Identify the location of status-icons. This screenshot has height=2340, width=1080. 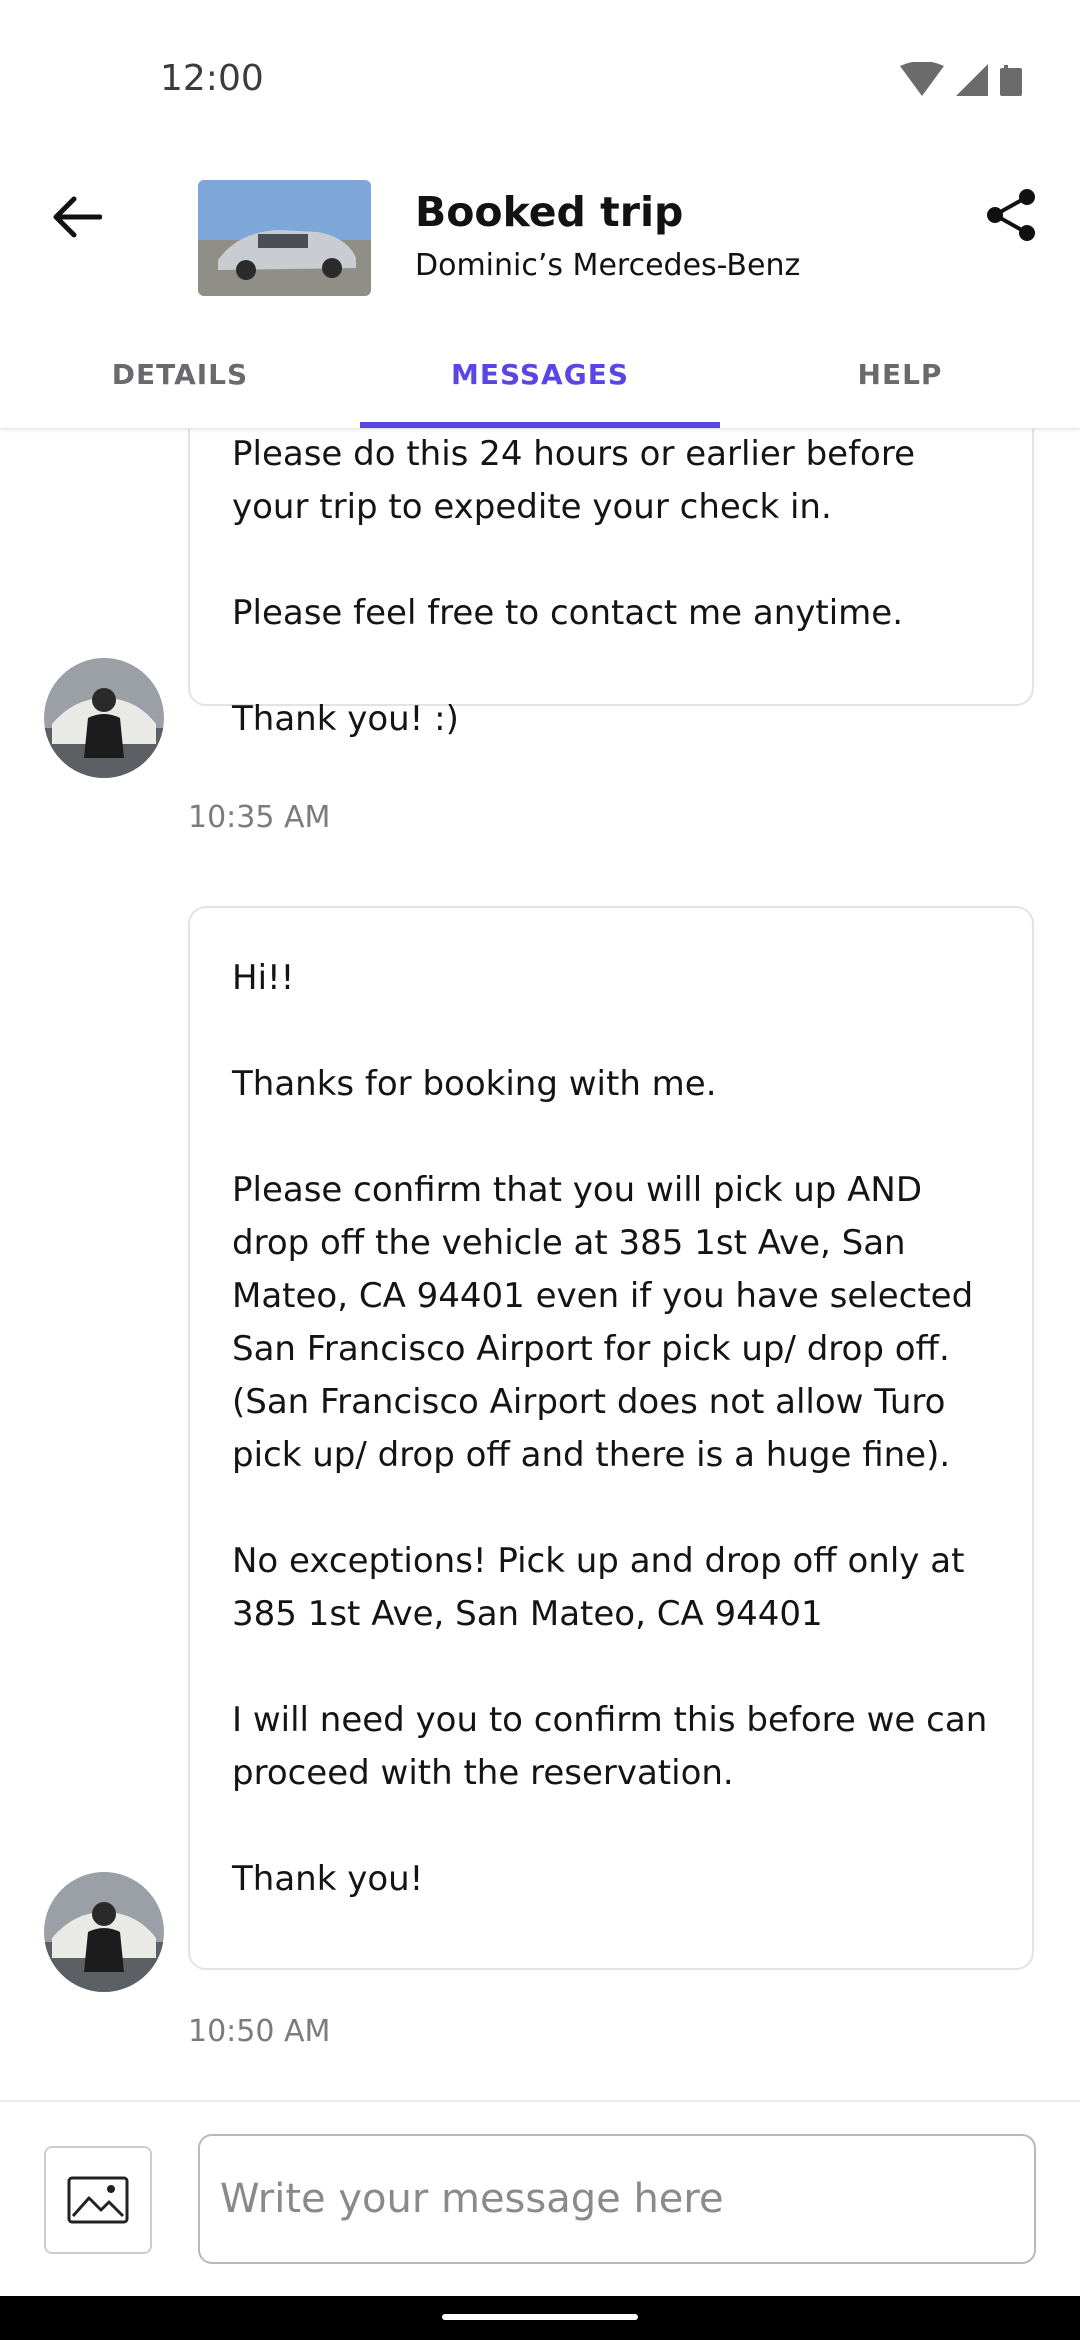
(965, 81).